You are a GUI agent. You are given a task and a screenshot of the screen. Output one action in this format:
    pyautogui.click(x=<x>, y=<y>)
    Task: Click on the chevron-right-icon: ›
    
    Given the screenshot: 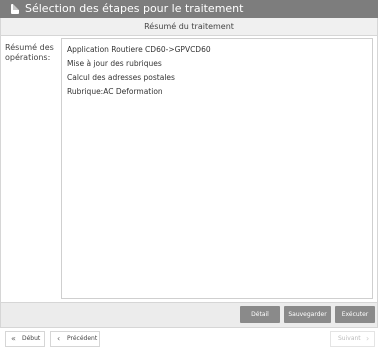 What is the action you would take?
    pyautogui.click(x=368, y=338)
    